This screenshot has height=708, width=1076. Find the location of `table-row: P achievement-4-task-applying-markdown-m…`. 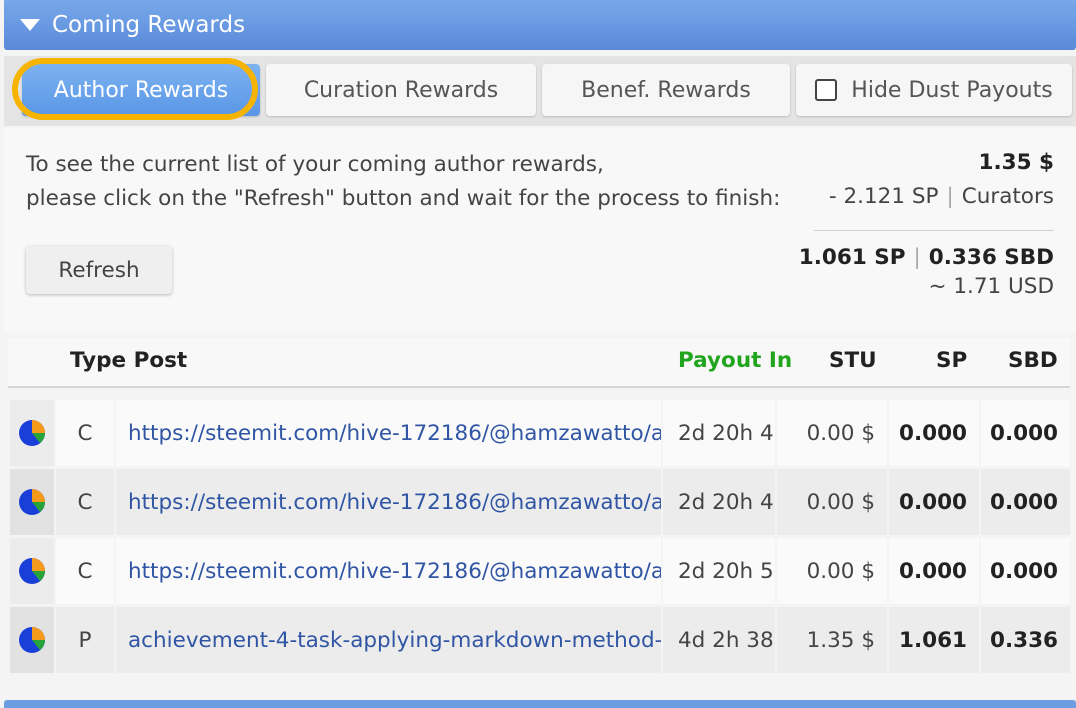

table-row: P achievement-4-task-applying-markdown-m… is located at coordinates (539, 640).